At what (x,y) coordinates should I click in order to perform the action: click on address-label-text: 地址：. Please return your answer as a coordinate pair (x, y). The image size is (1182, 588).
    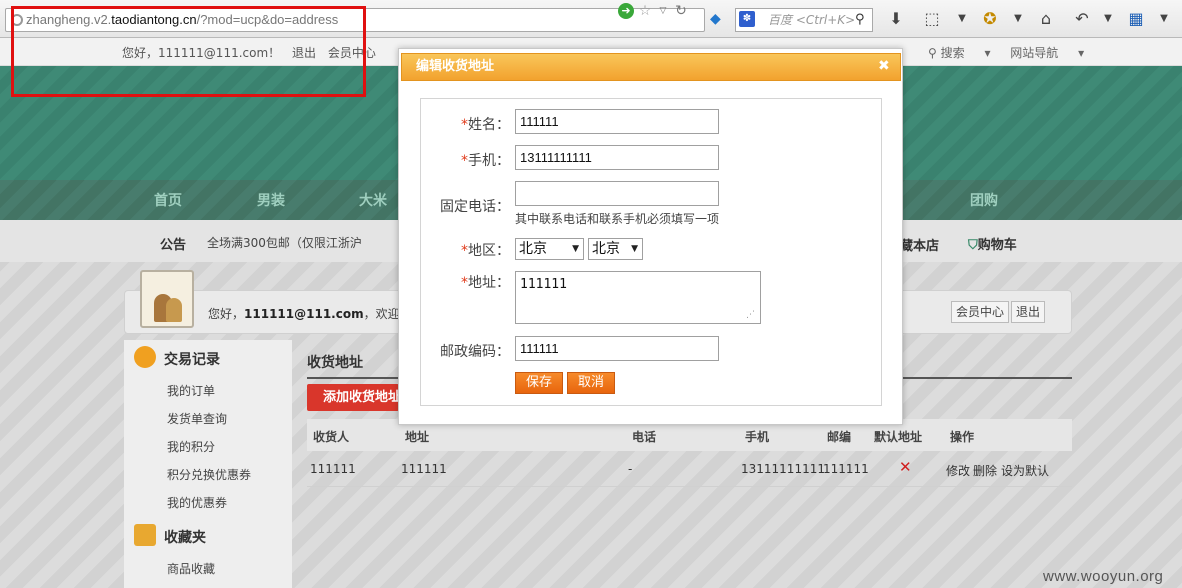
    Looking at the image, I should click on (489, 283).